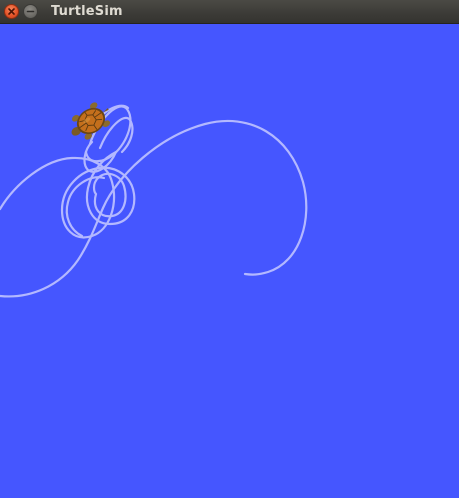 The image size is (459, 498). I want to click on window-title: TurtleSim, so click(87, 11).